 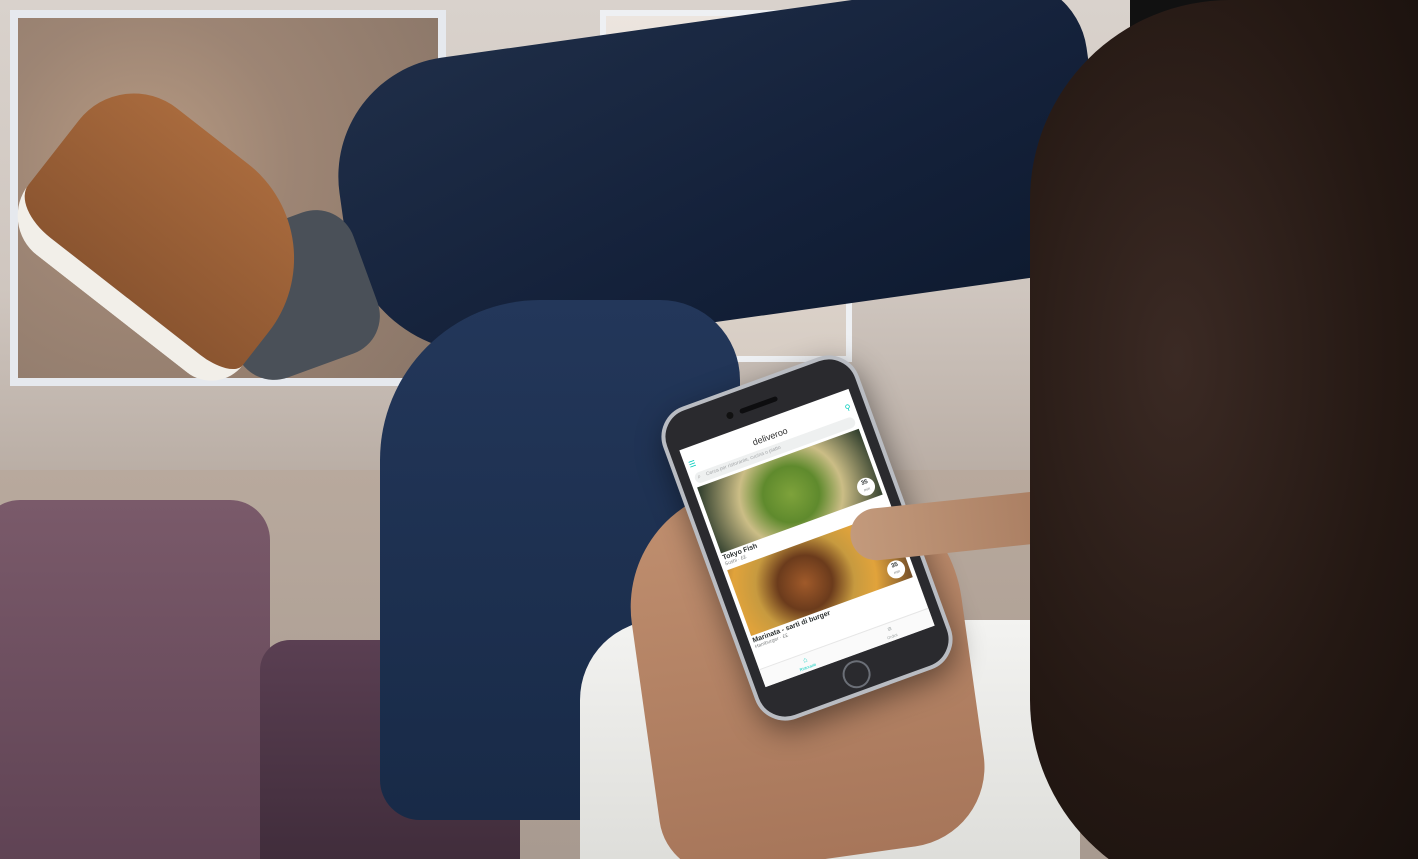 I want to click on status-time, so click(x=765, y=425).